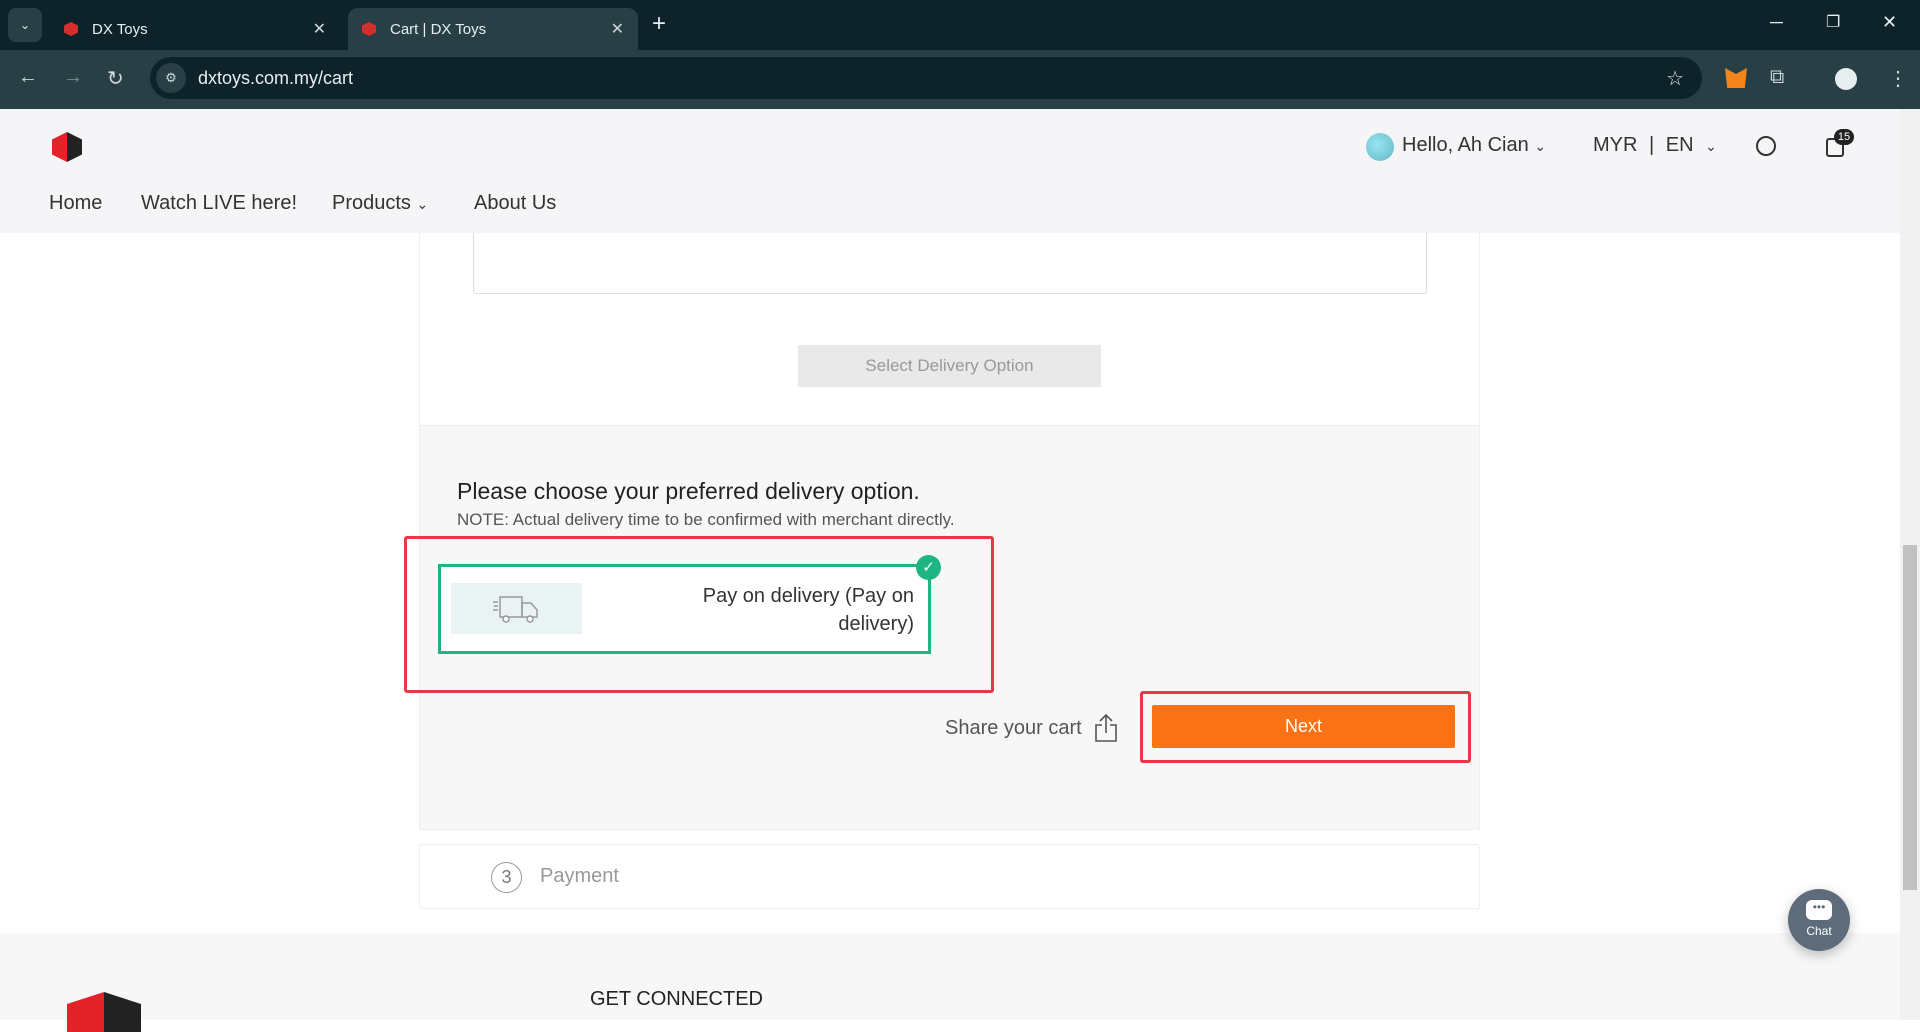 The width and height of the screenshot is (1920, 1032). I want to click on step-number: 3, so click(506, 877).